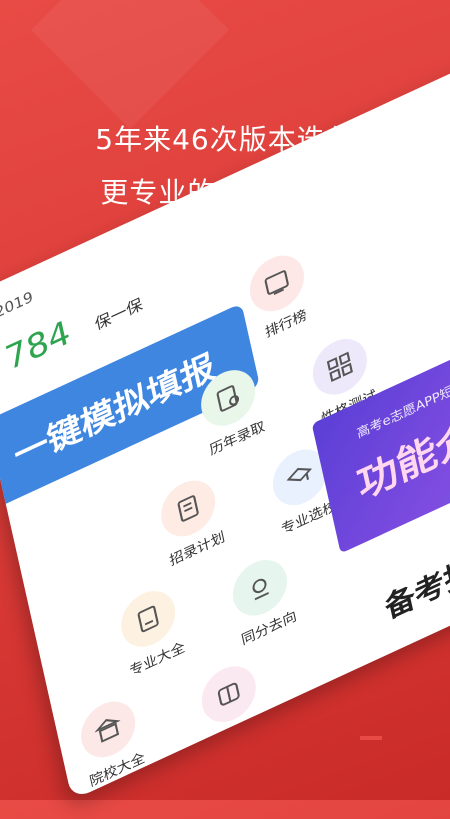 The height and width of the screenshot is (819, 450). What do you see at coordinates (228, 694) in the screenshot?
I see `college-pk-icon` at bounding box center [228, 694].